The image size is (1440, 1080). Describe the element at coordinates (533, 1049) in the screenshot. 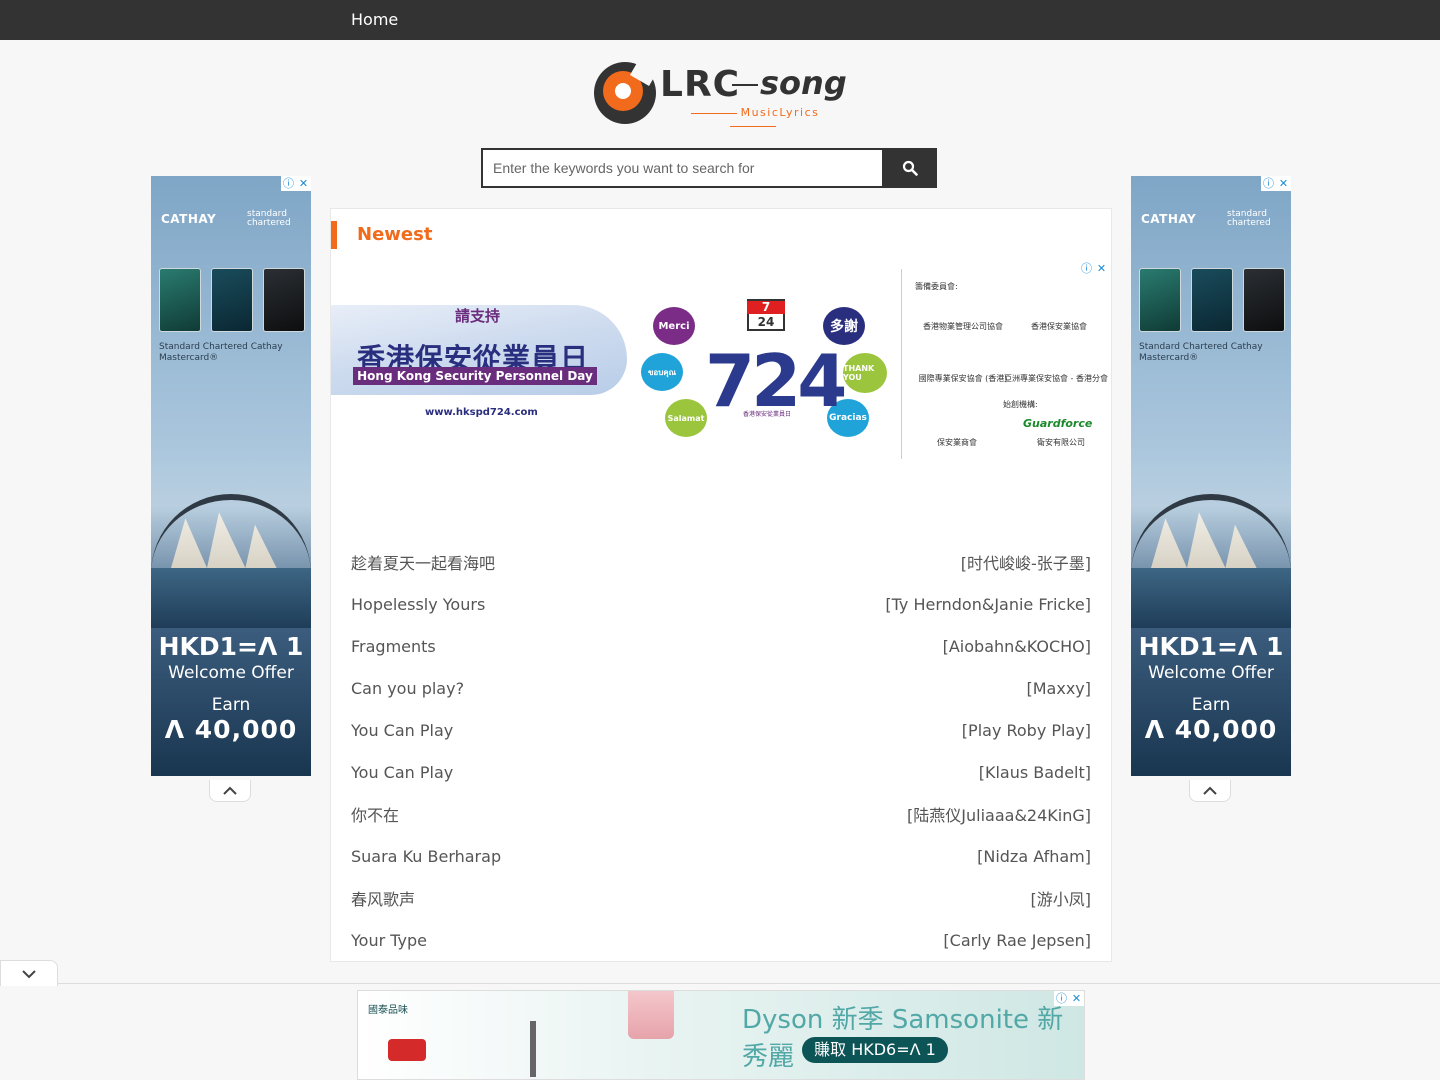

I see `hair-dryer-image` at that location.